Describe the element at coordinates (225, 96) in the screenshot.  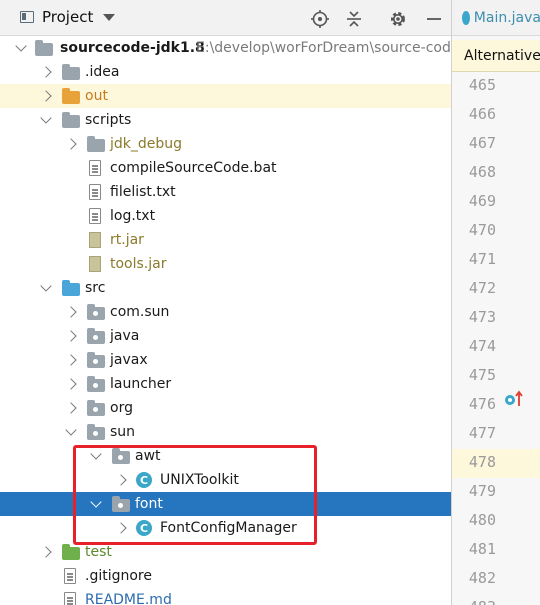
I see `tree-row-out: out` at that location.